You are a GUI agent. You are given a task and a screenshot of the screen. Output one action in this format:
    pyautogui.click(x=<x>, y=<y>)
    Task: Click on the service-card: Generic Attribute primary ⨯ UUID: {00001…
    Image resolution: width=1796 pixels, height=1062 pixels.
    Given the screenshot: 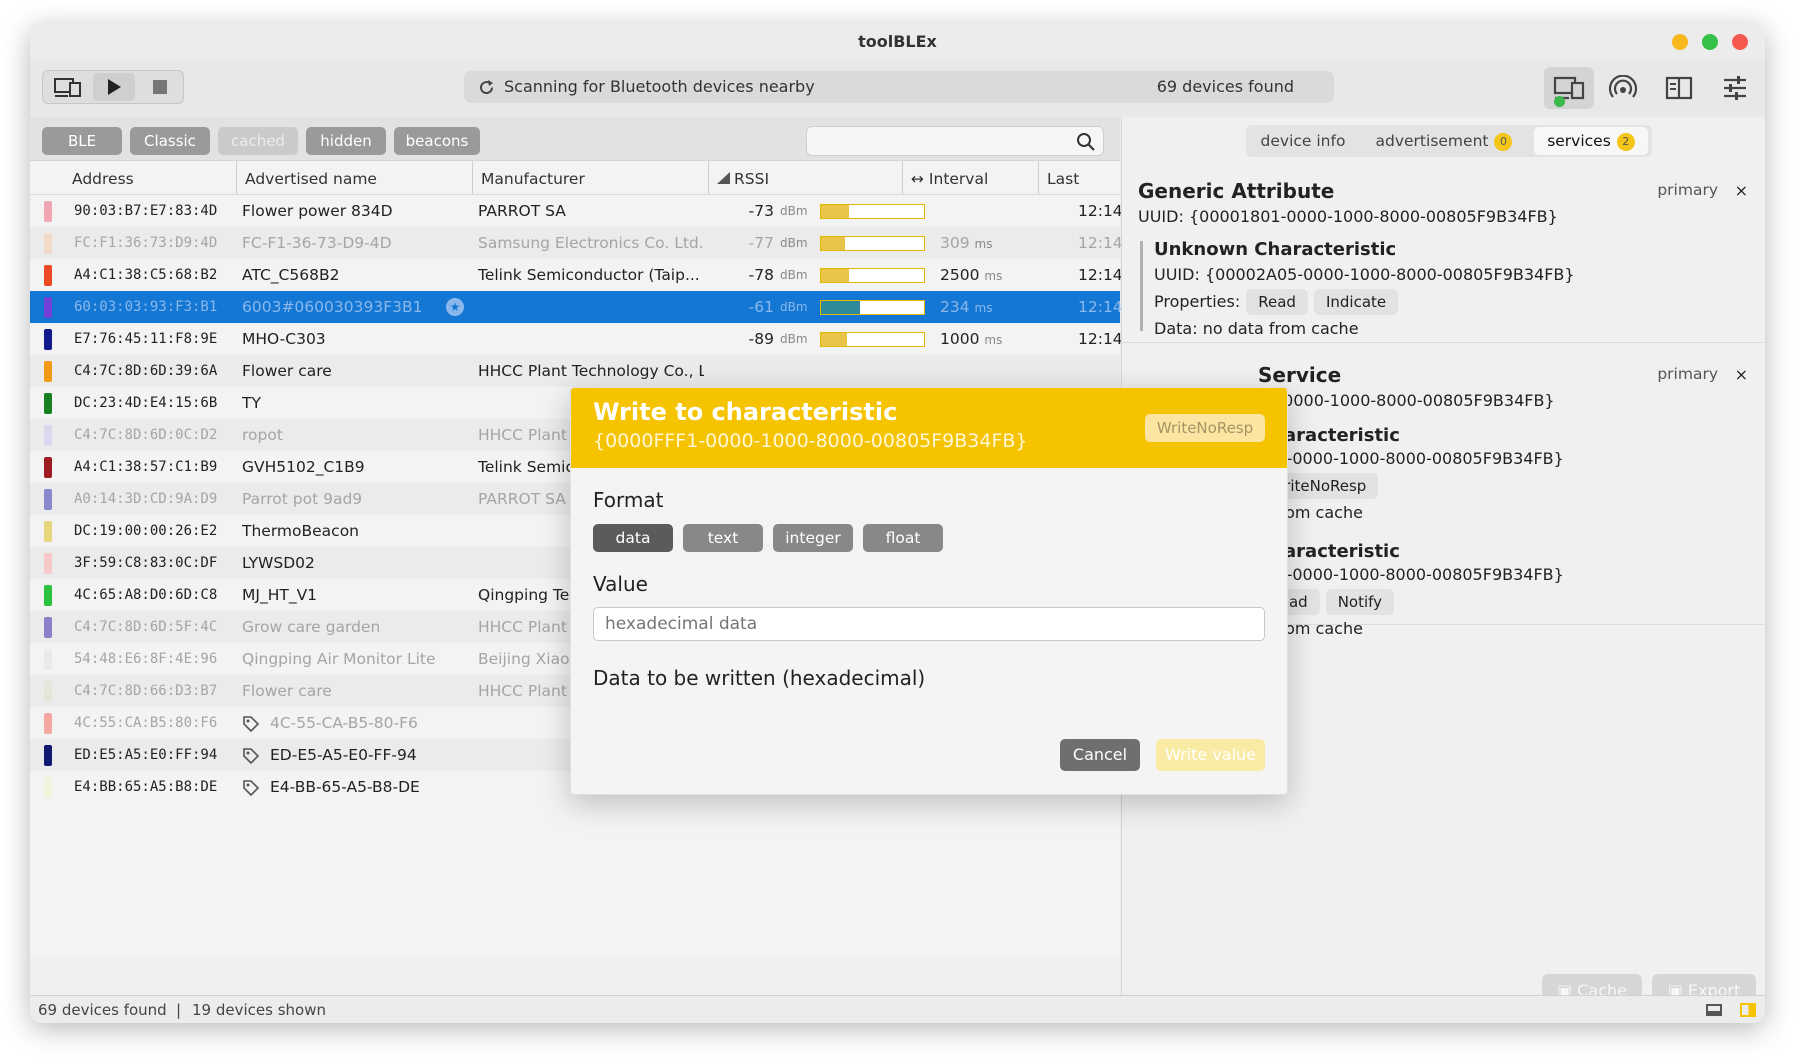 What is the action you would take?
    pyautogui.click(x=1443, y=254)
    